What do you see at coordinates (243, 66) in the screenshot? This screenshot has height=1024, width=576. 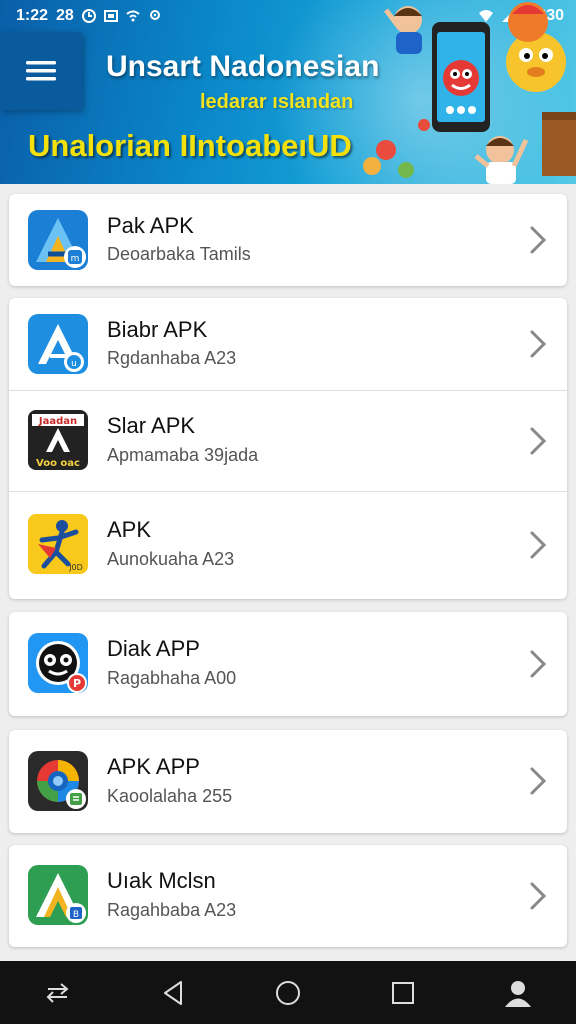 I see `banner-title: Unsart Nadonesian` at bounding box center [243, 66].